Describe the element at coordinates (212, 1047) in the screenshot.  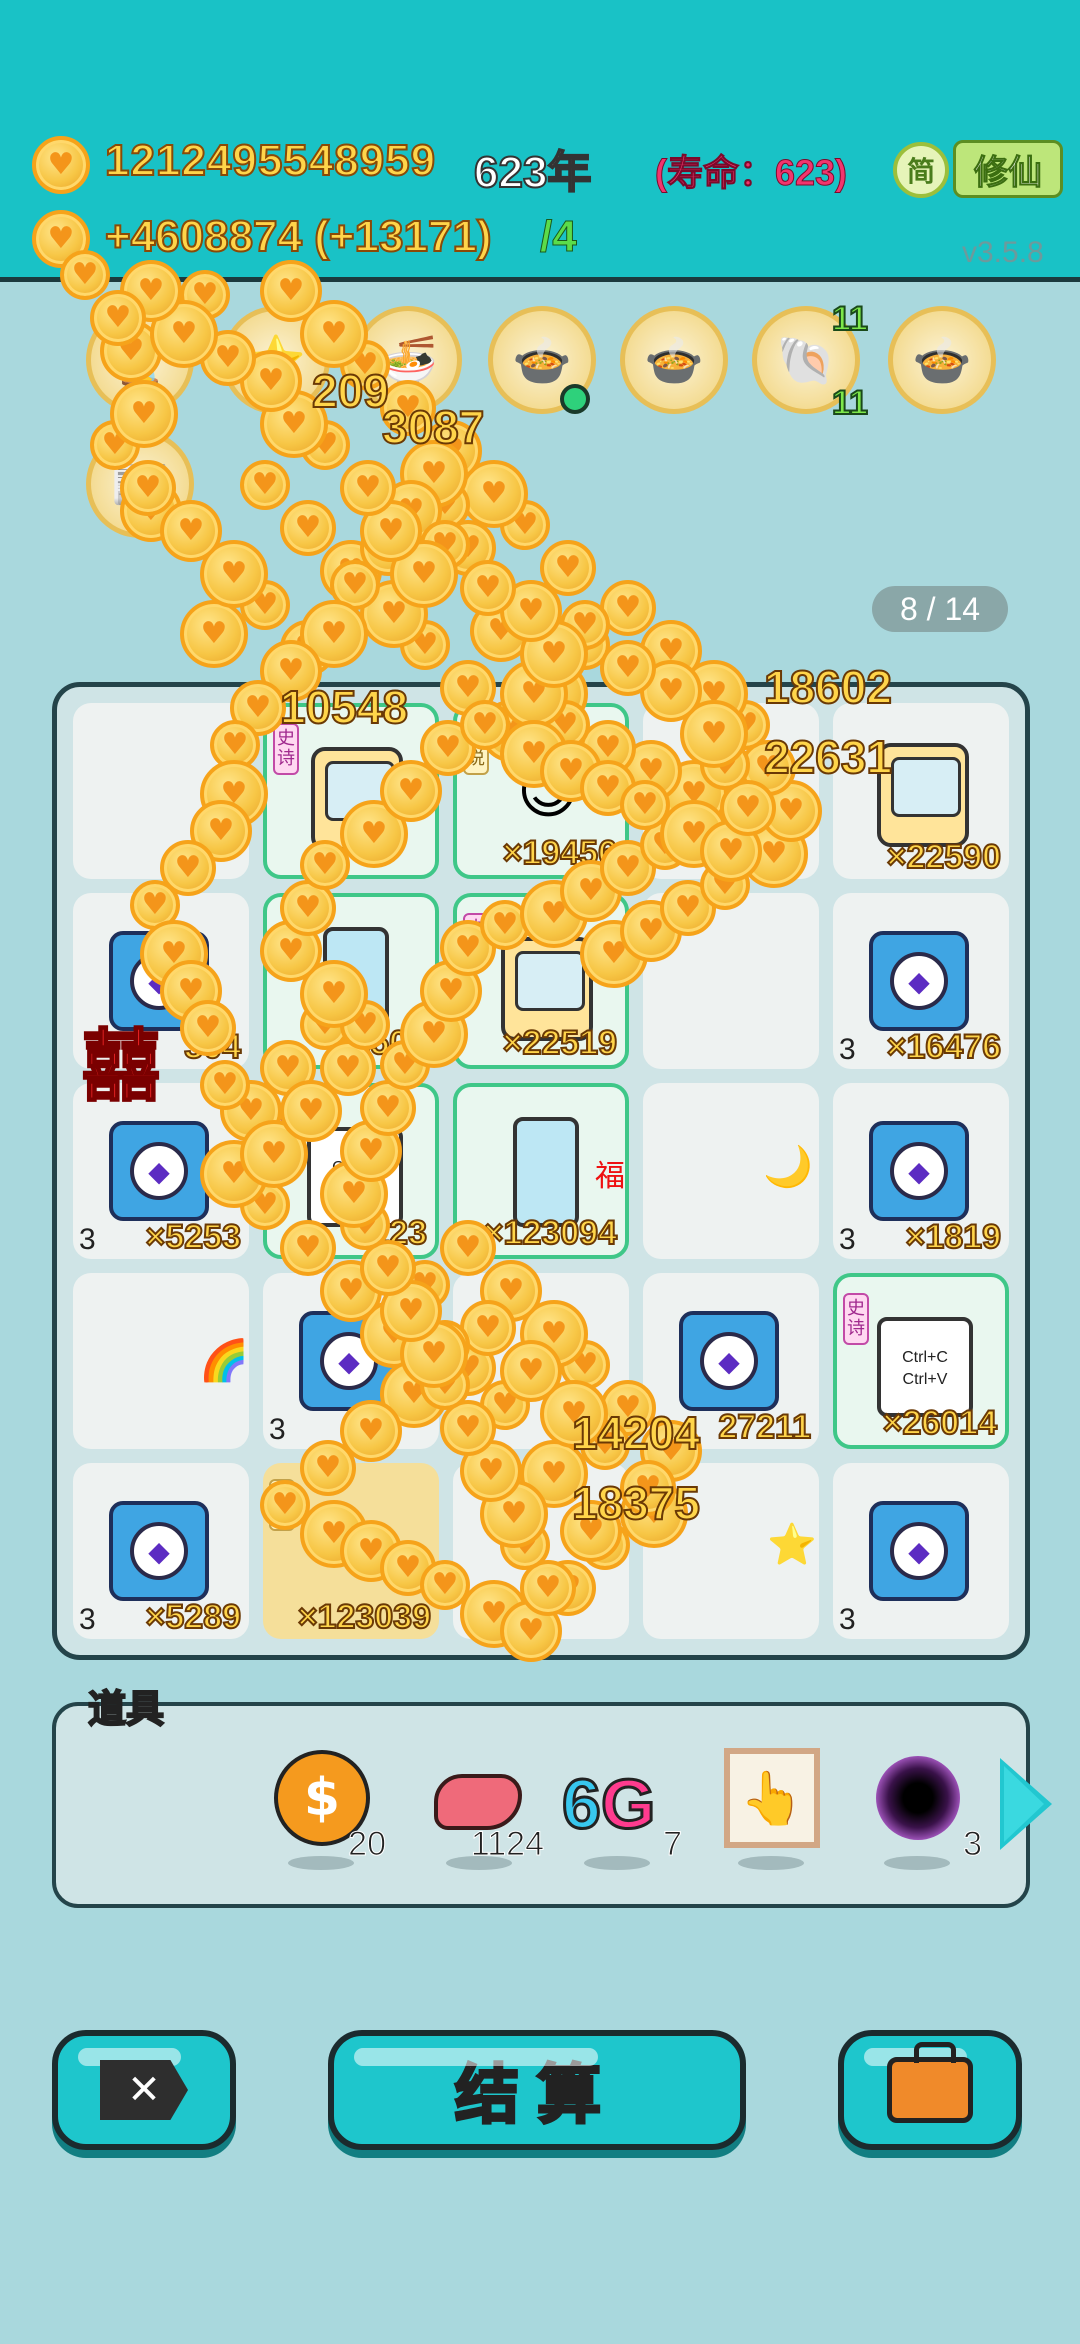
I see `cell-quantity: 304` at that location.